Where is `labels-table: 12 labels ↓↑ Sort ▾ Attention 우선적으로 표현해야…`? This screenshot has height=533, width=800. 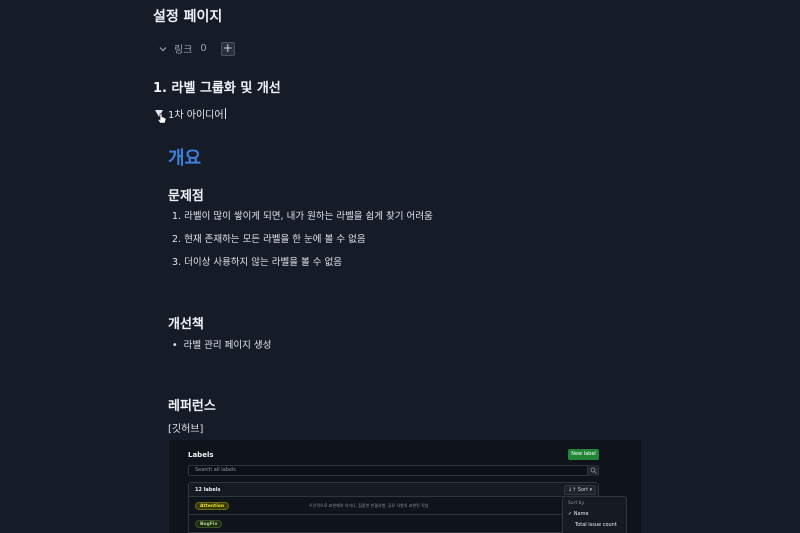
labels-table: 12 labels ↓↑ Sort ▾ Attention 우선적으로 표현해야… is located at coordinates (393, 507).